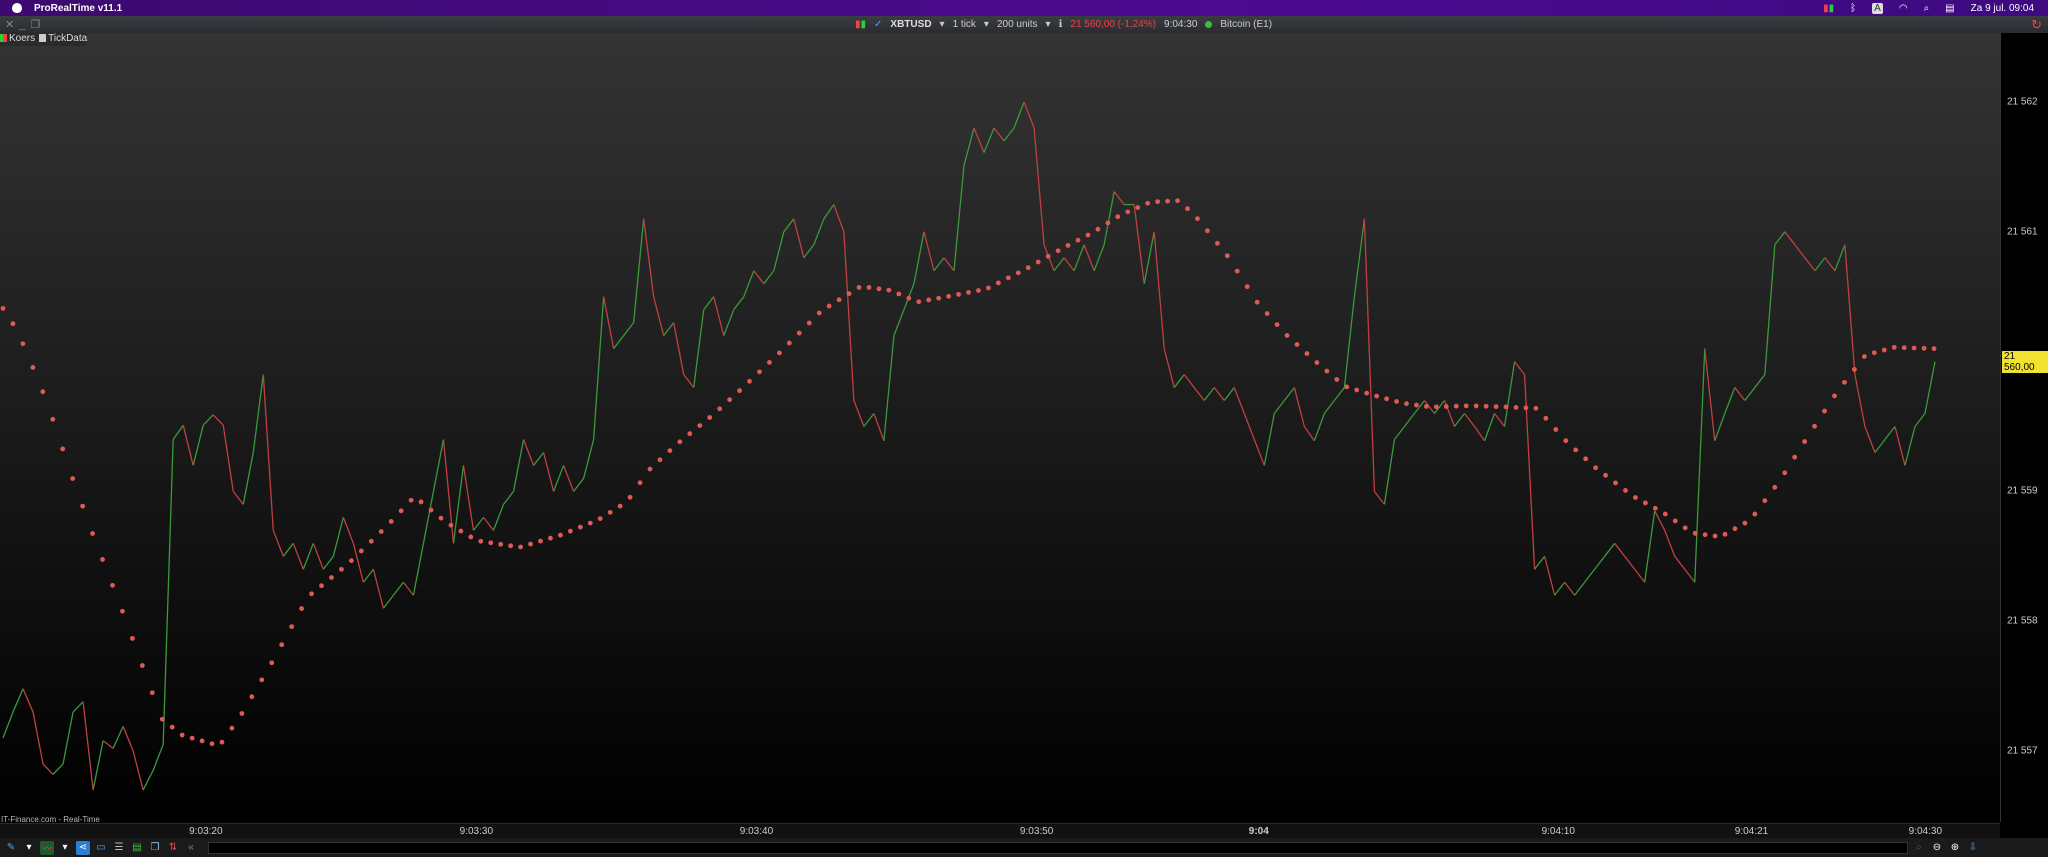 The width and height of the screenshot is (2048, 857). I want to click on legend-item-tickdata: TickData, so click(63, 39).